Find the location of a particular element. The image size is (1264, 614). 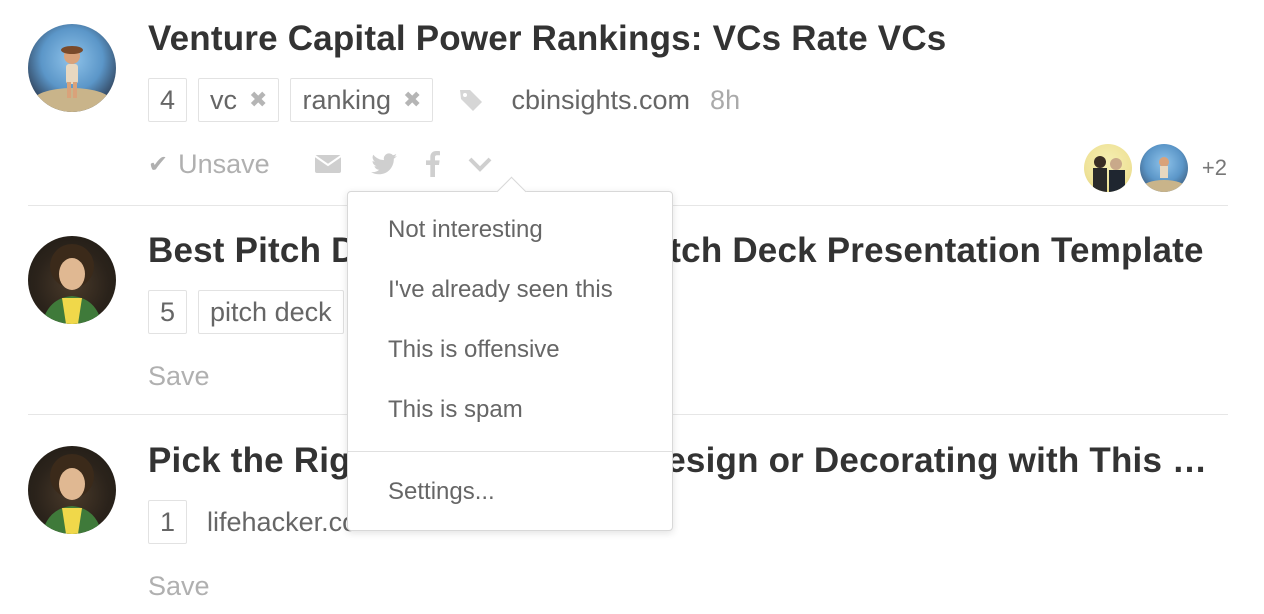

save-count: 4 is located at coordinates (168, 100).